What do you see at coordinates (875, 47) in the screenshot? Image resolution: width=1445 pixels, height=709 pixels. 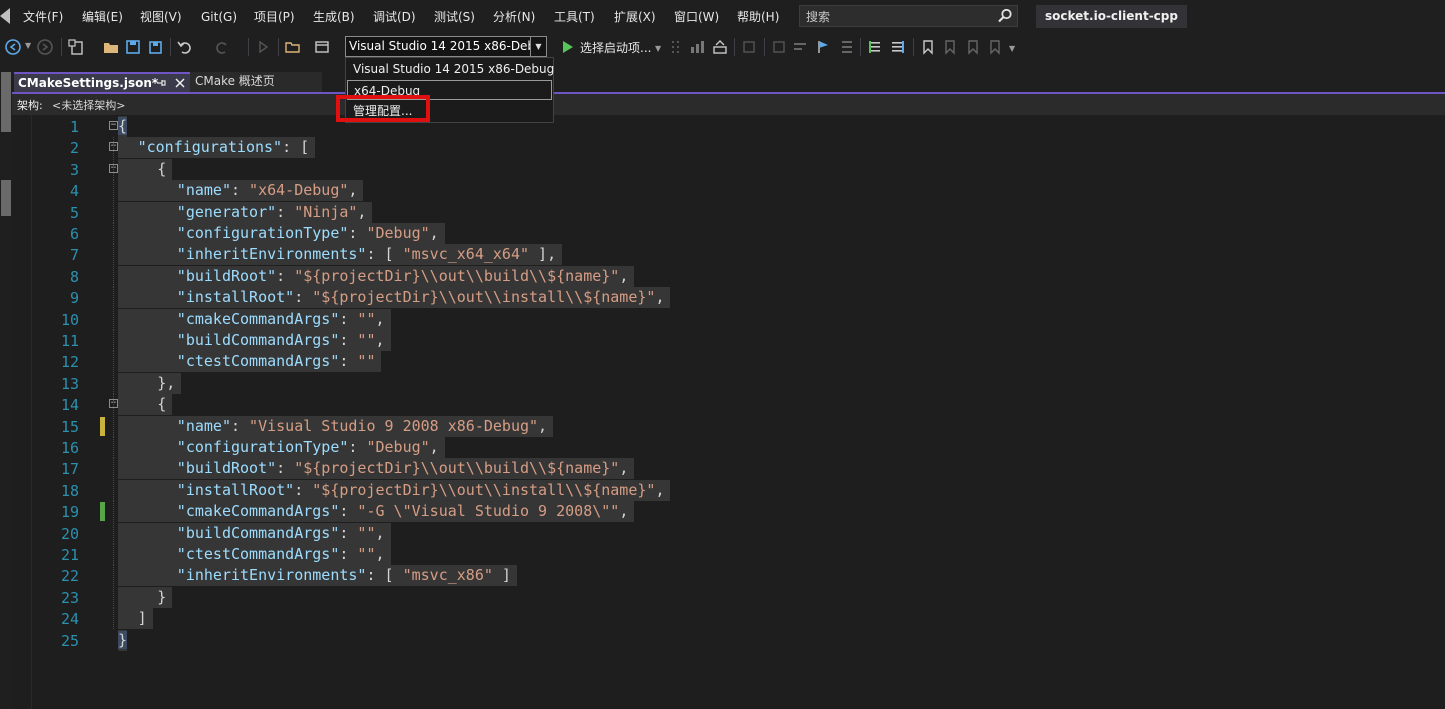 I see `comment-out-icon` at bounding box center [875, 47].